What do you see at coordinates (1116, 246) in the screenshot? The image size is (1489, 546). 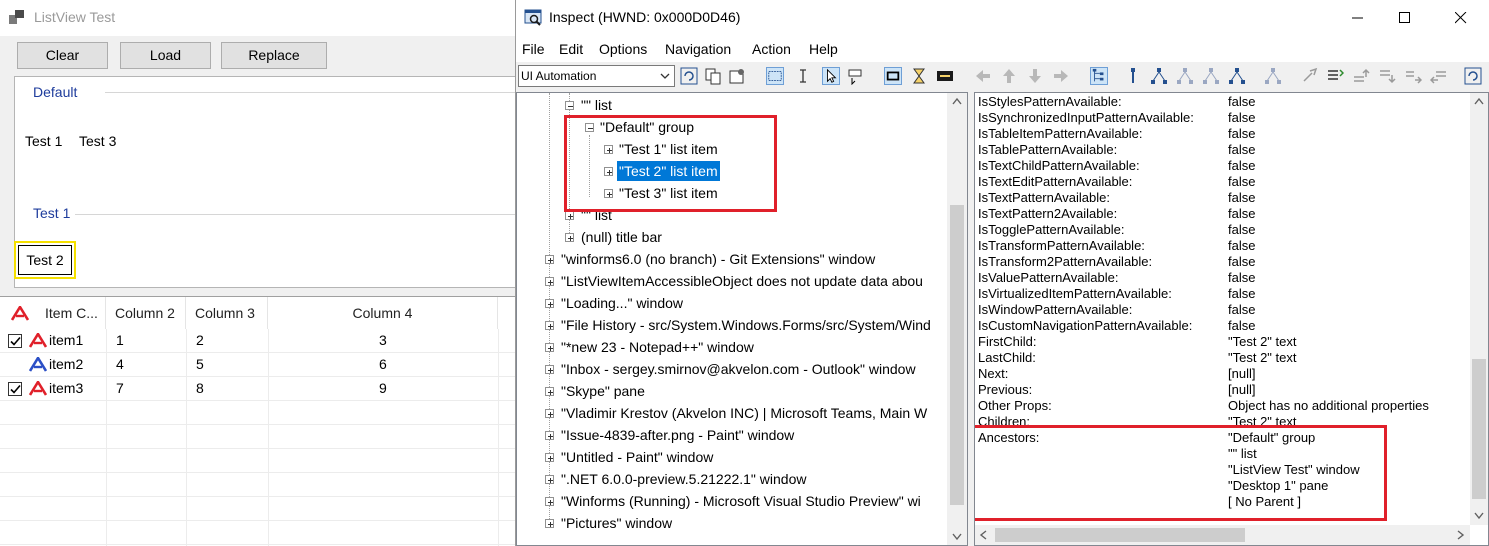 I see `property-row: IsTransformPatternAvailable: false` at bounding box center [1116, 246].